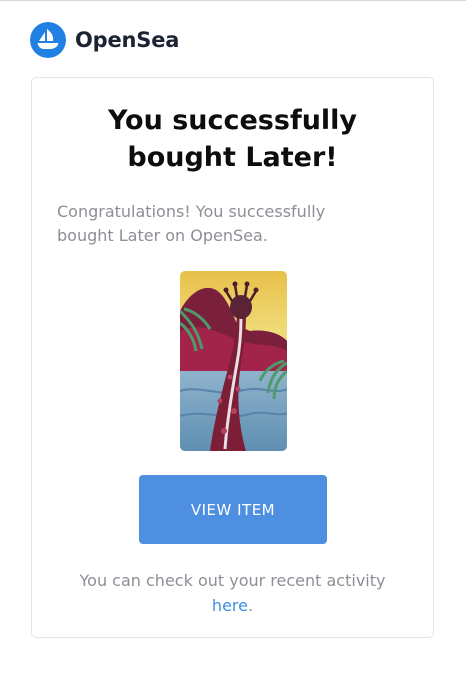  Describe the element at coordinates (232, 139) in the screenshot. I see `success-title: You successfully bought Later!` at that location.